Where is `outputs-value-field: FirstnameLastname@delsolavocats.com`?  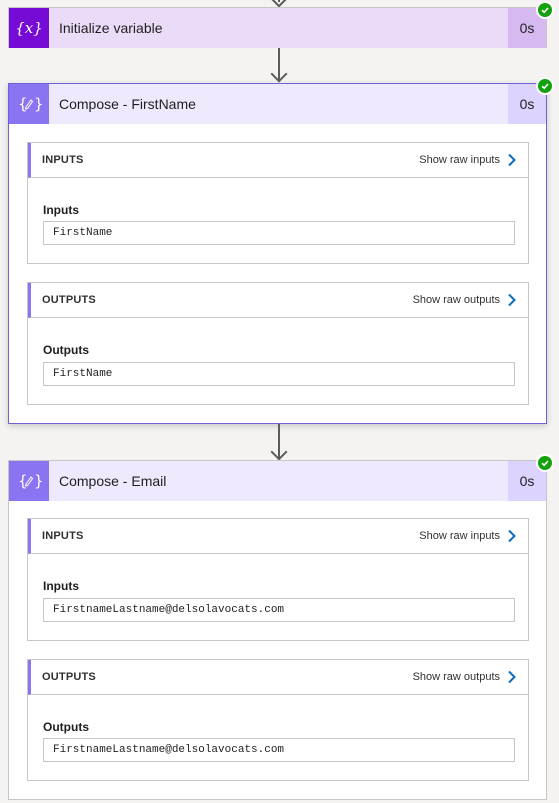 outputs-value-field: FirstnameLastname@delsolavocats.com is located at coordinates (279, 750).